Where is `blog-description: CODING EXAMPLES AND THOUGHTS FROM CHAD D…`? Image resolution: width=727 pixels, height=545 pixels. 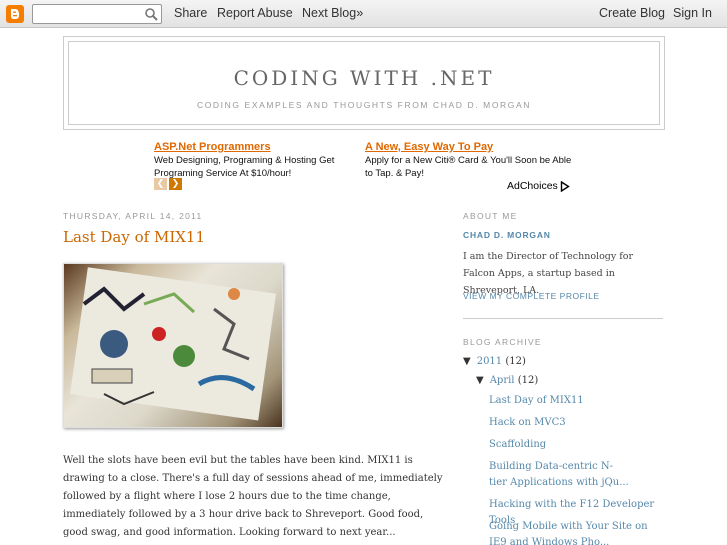
blog-description: CODING EXAMPLES AND THOUGHTS FROM CHAD D… is located at coordinates (364, 105).